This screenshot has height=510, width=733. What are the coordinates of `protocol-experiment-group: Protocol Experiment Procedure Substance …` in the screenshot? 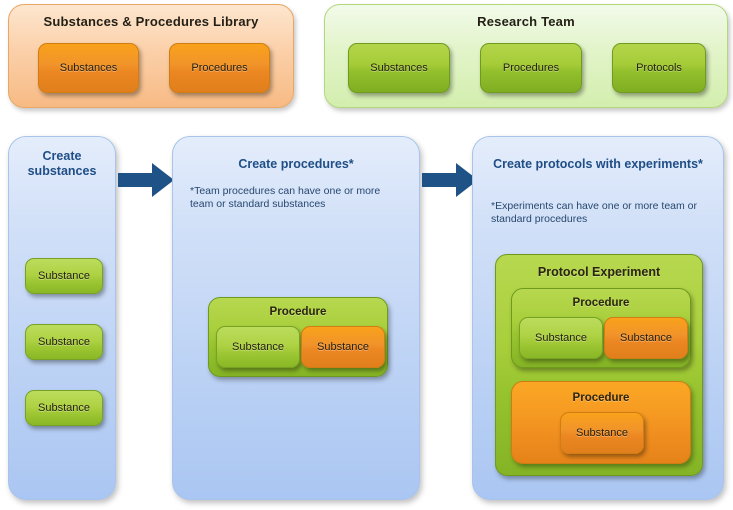 It's located at (599, 365).